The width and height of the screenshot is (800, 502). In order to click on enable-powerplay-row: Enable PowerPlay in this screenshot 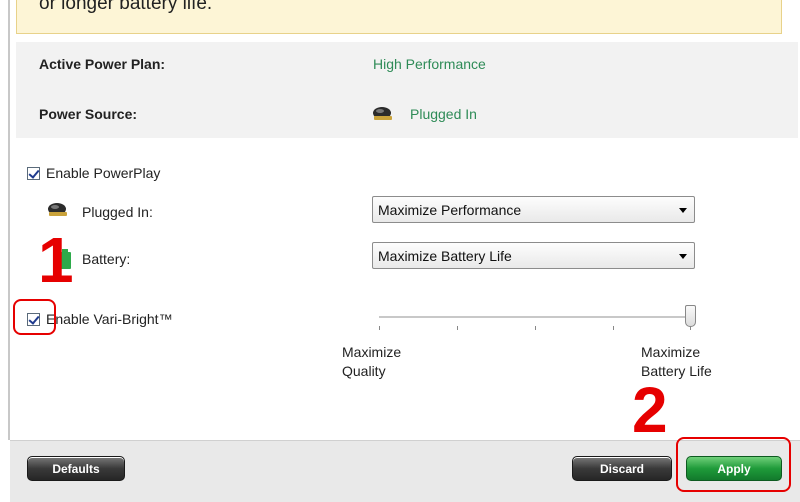, I will do `click(93, 173)`.